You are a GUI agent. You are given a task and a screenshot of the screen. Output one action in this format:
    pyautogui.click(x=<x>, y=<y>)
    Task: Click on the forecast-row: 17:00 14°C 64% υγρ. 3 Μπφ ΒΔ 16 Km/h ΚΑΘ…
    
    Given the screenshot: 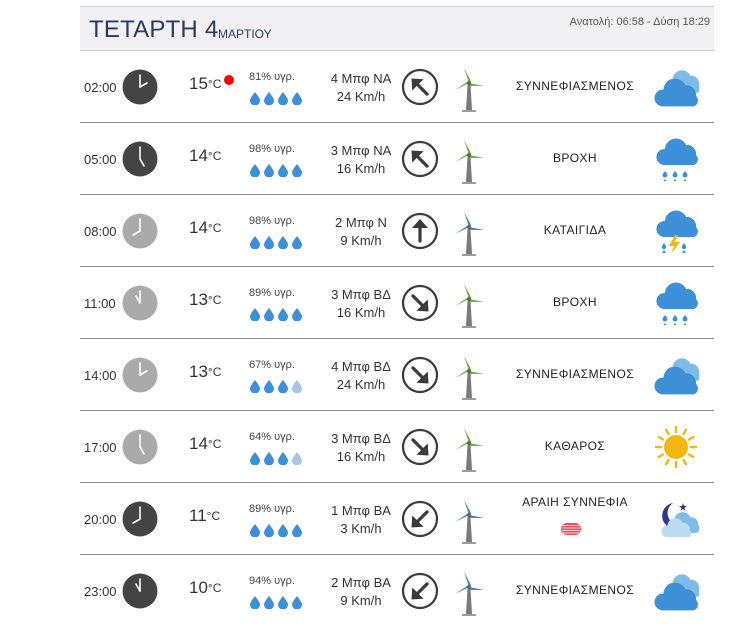 What is the action you would take?
    pyautogui.click(x=397, y=447)
    